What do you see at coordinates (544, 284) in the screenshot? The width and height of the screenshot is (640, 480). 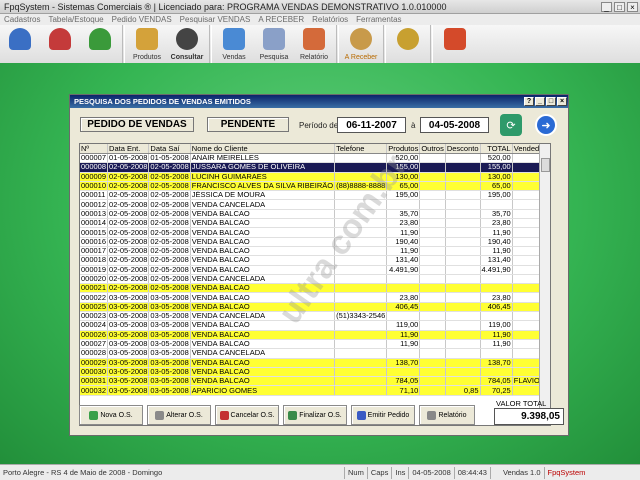 I see `table-scrollbar` at bounding box center [544, 284].